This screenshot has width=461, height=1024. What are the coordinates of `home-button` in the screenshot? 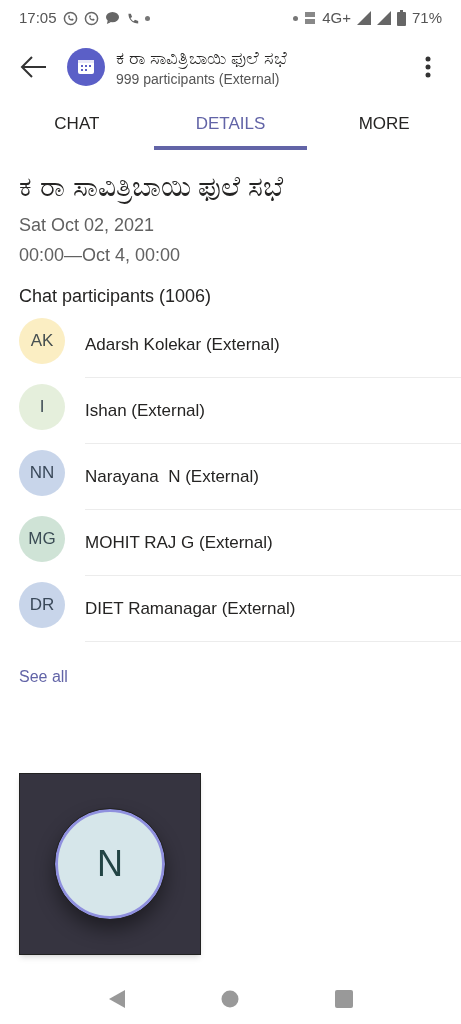 It's located at (230, 999).